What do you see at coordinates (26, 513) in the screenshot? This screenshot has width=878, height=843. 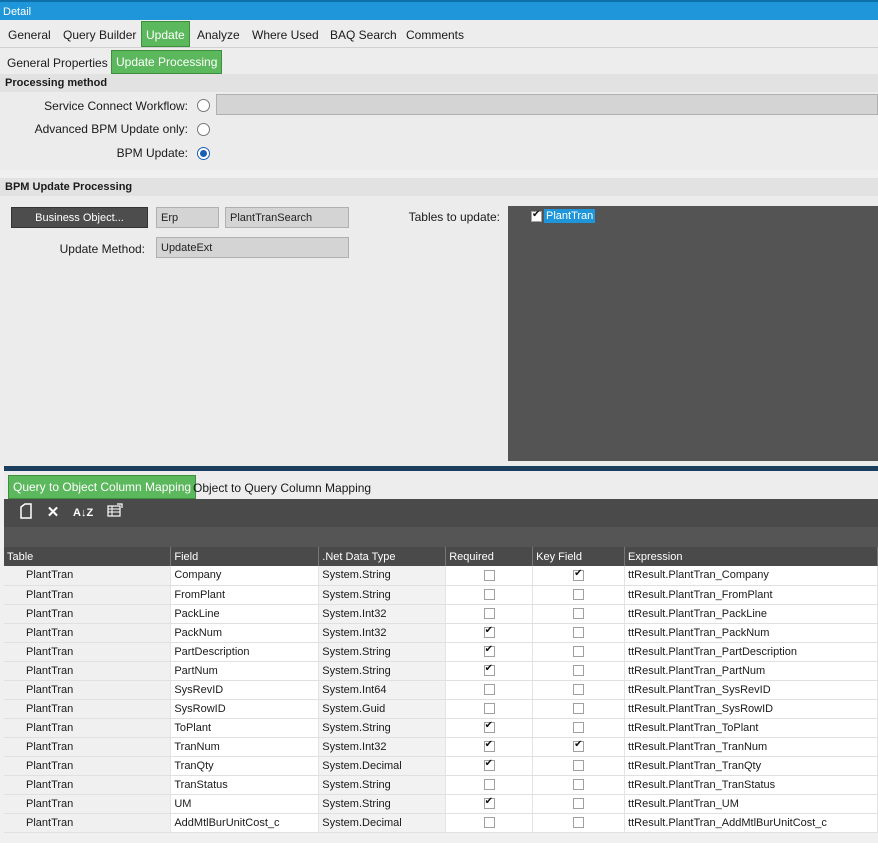 I see `new-icon` at bounding box center [26, 513].